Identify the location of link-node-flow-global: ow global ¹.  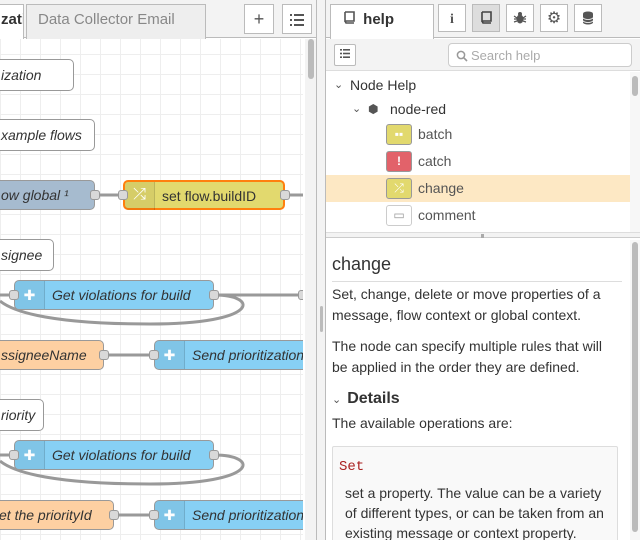
(47, 195).